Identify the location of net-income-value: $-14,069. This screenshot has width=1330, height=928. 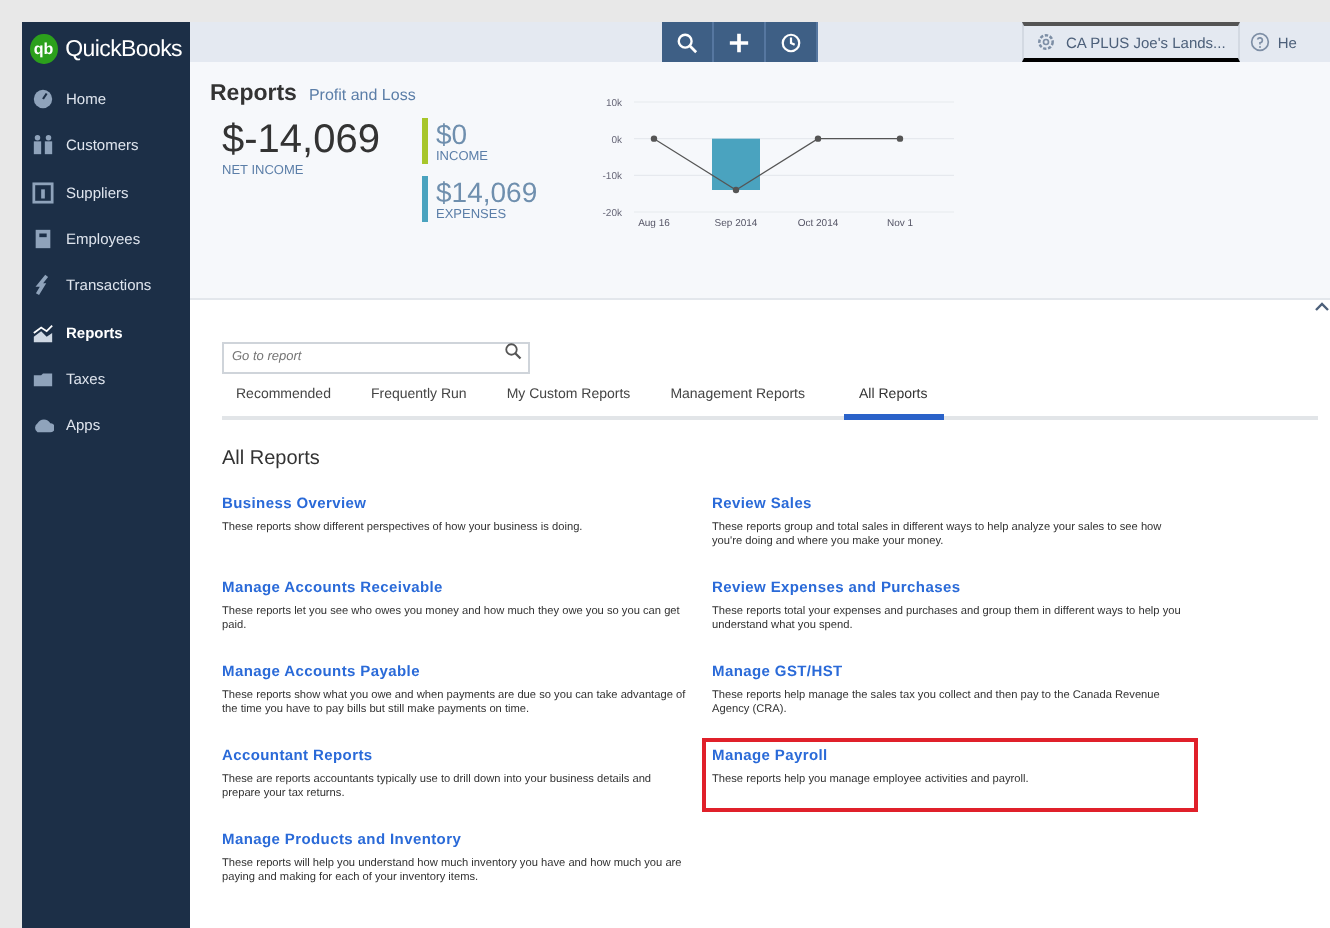
(302, 141).